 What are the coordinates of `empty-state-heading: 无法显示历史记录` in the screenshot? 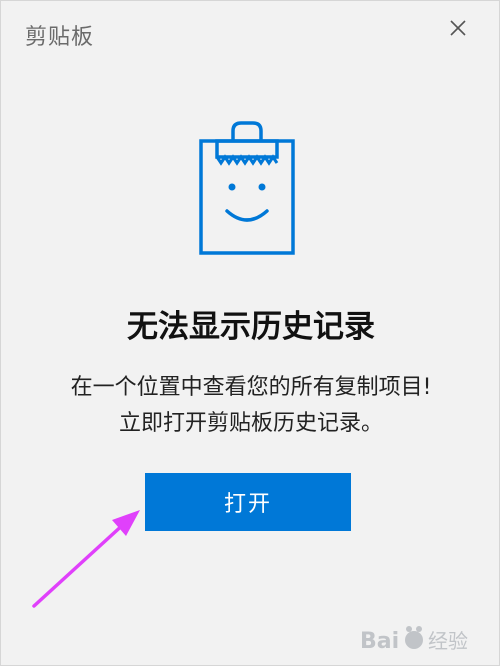 It's located at (251, 327).